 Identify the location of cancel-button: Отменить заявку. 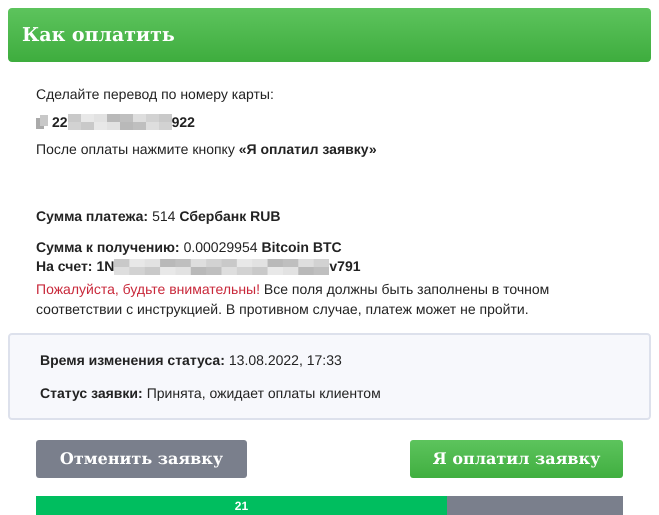
(141, 459).